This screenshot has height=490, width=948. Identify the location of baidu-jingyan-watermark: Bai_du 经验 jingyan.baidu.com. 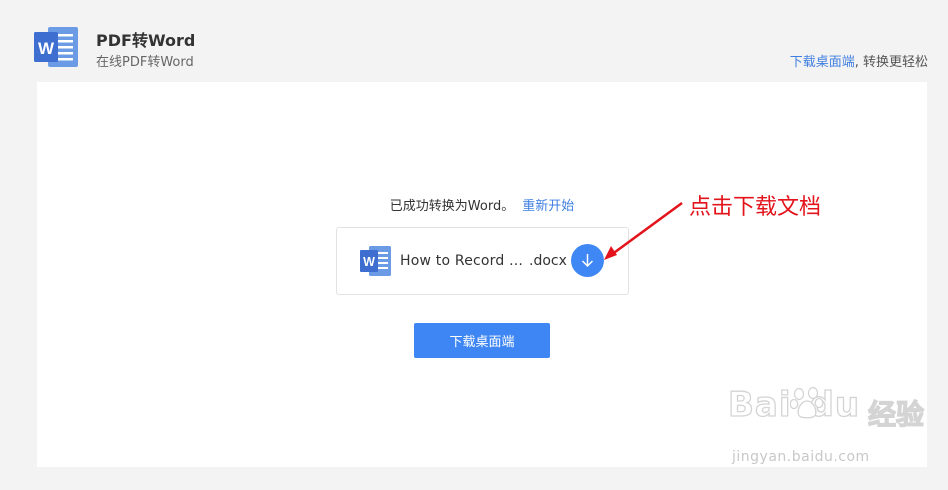
(827, 429).